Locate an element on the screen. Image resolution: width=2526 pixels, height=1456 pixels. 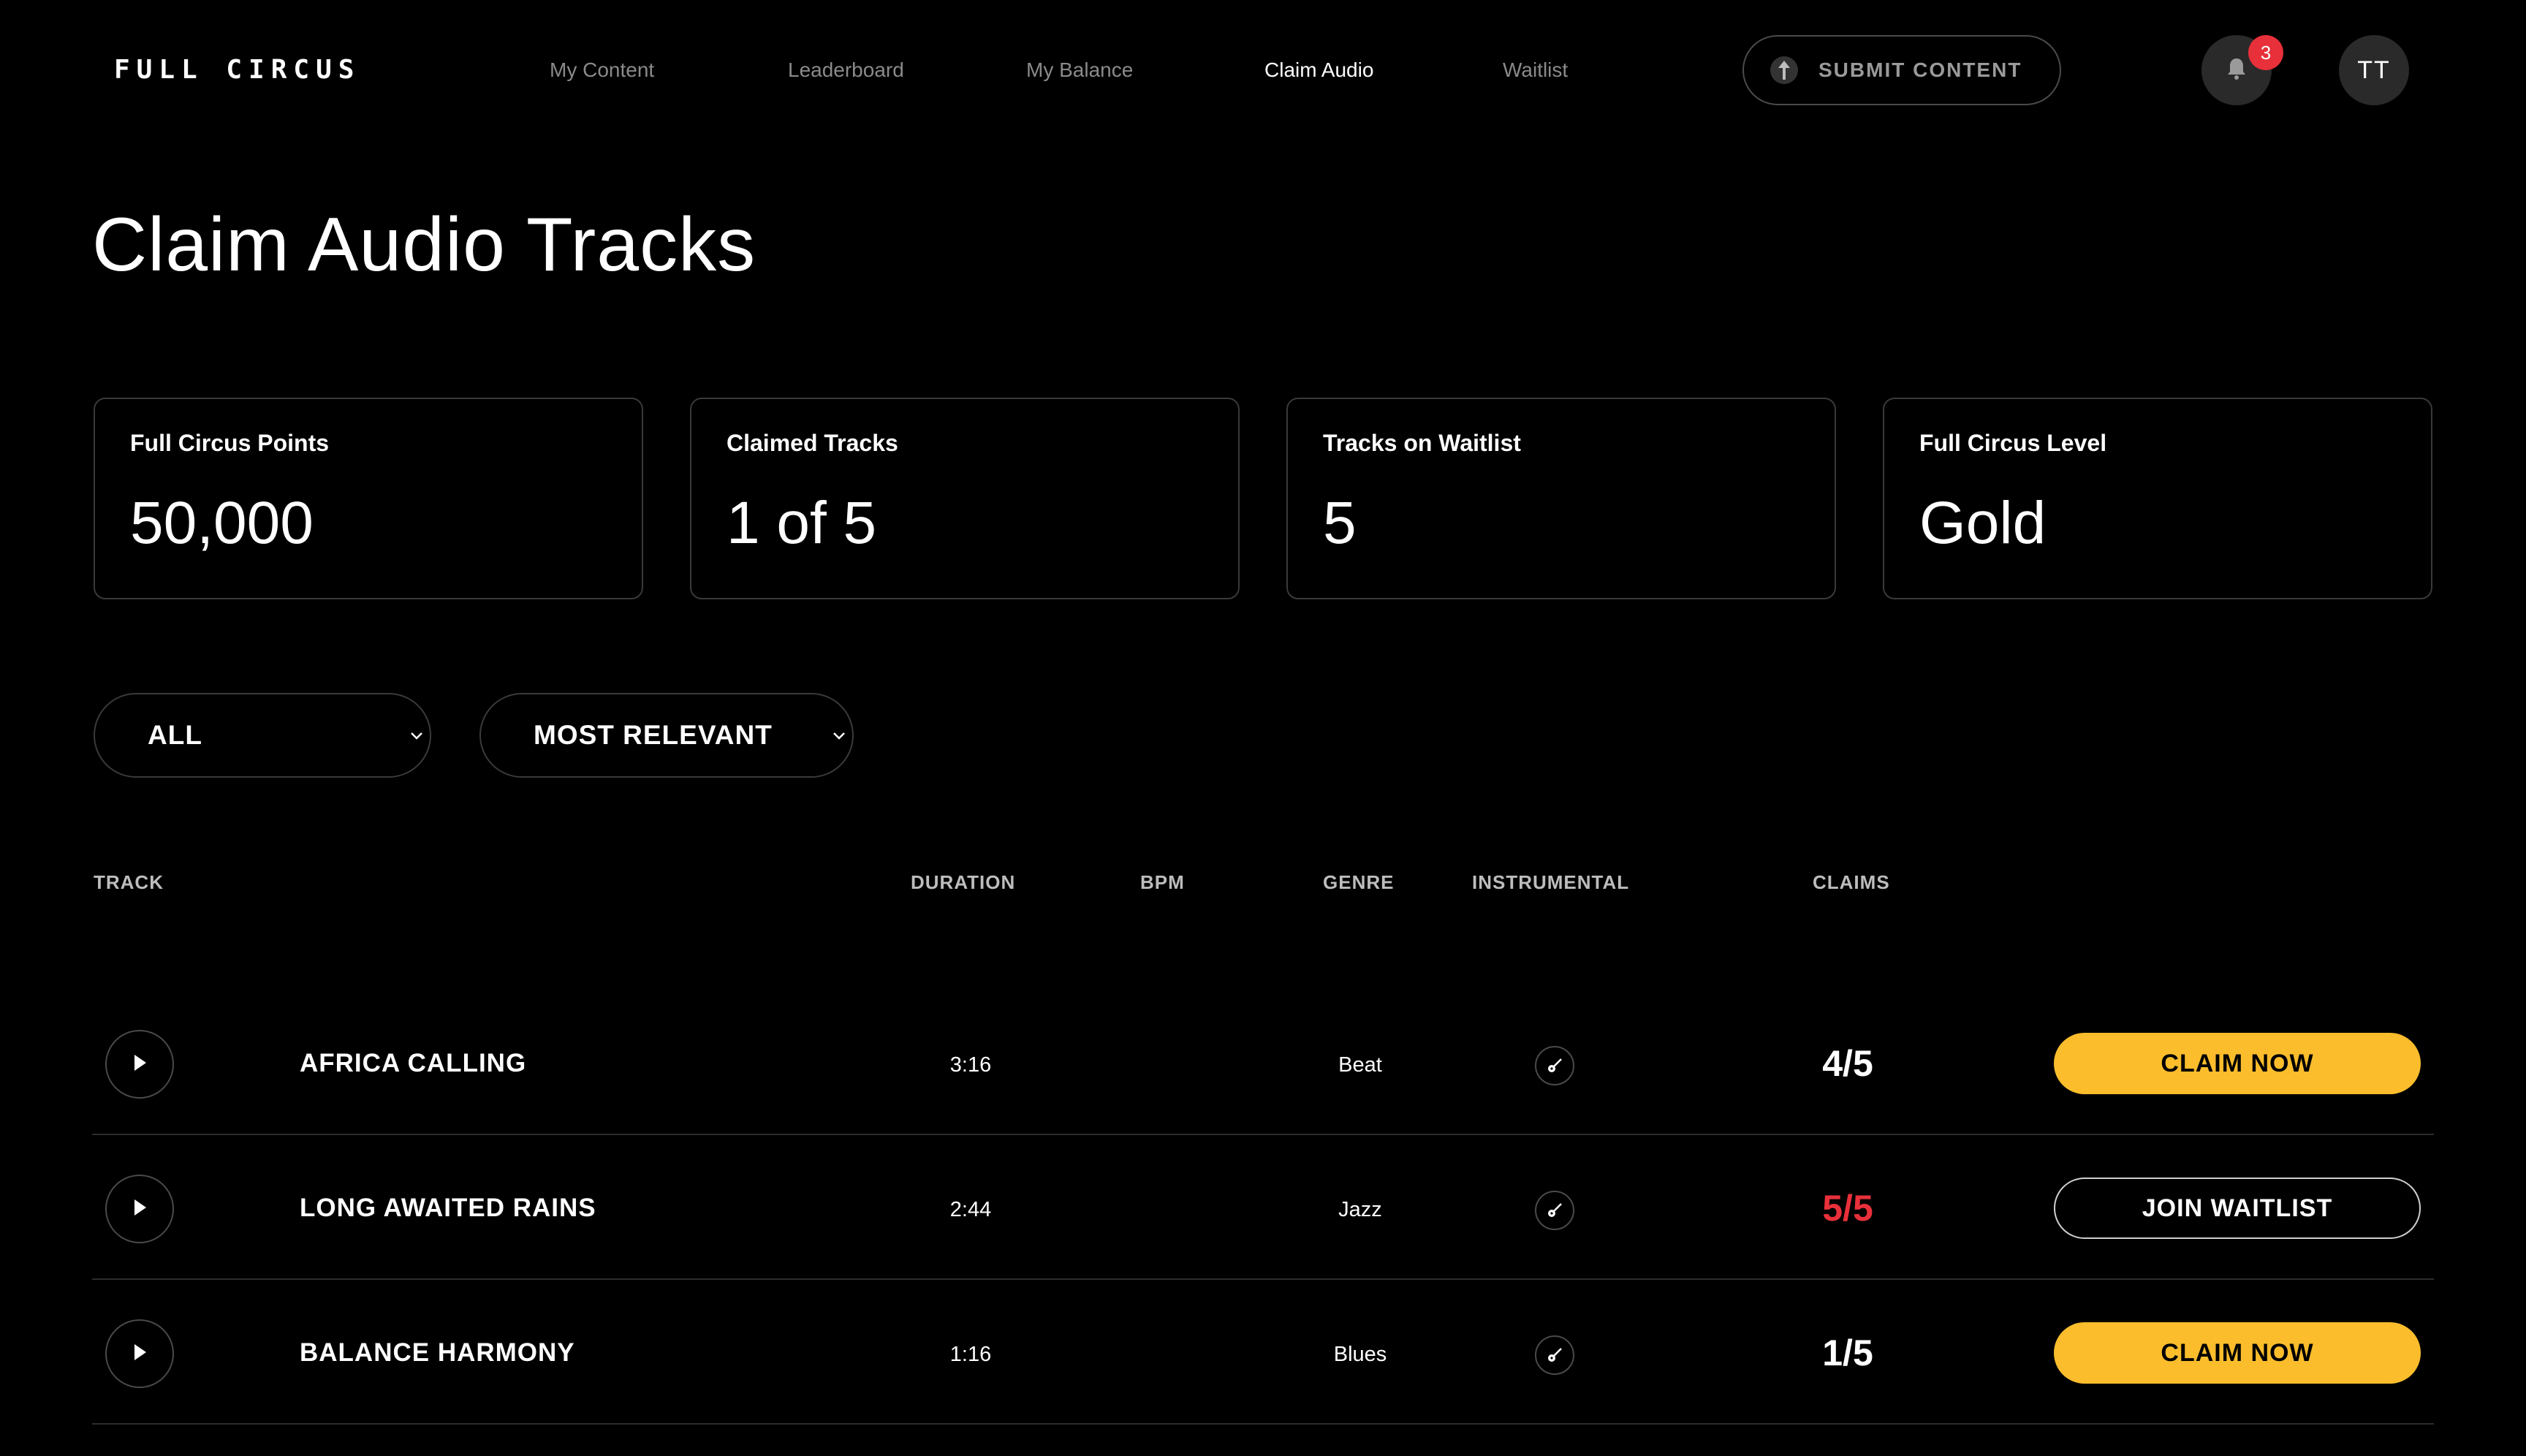
stat-card-waitlist: Tracks on Waitlist 5 is located at coordinates (1561, 498).